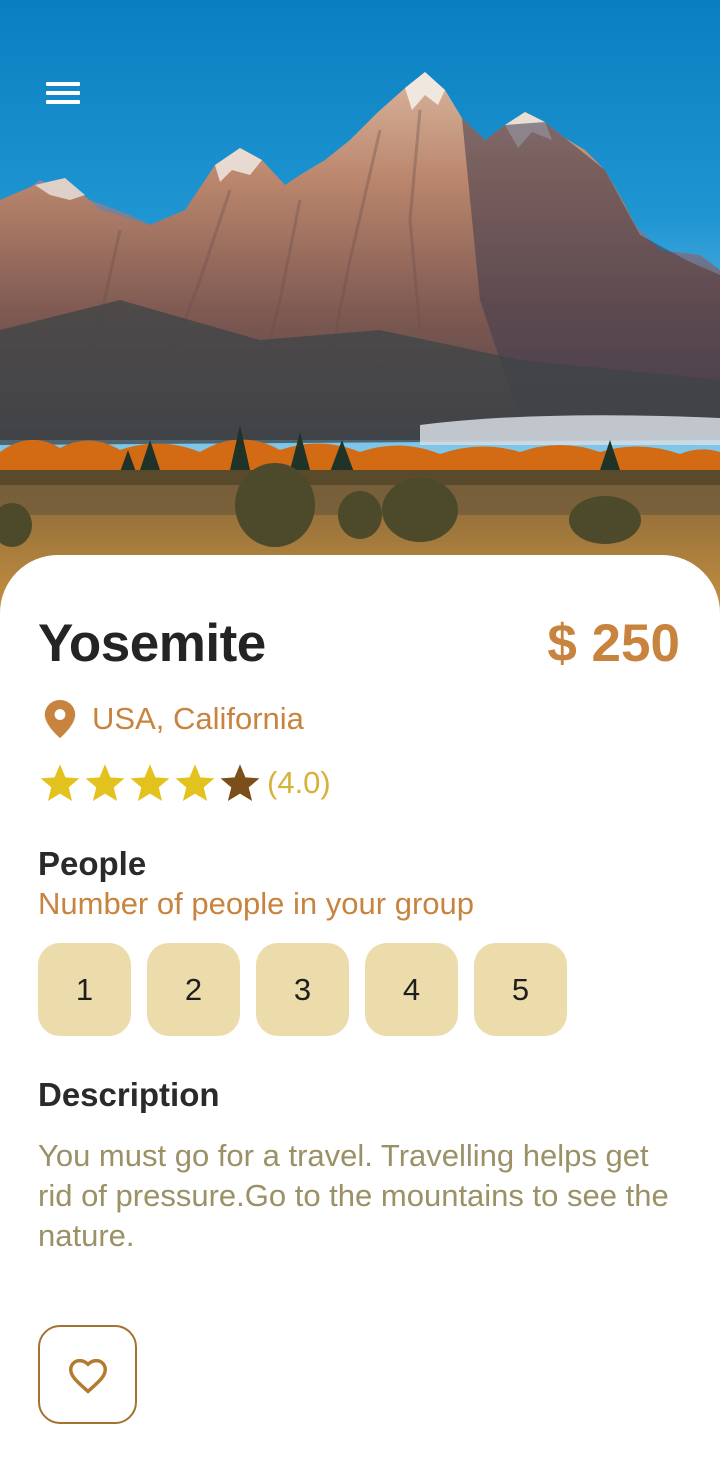  I want to click on people-option-4: 4, so click(411, 989).